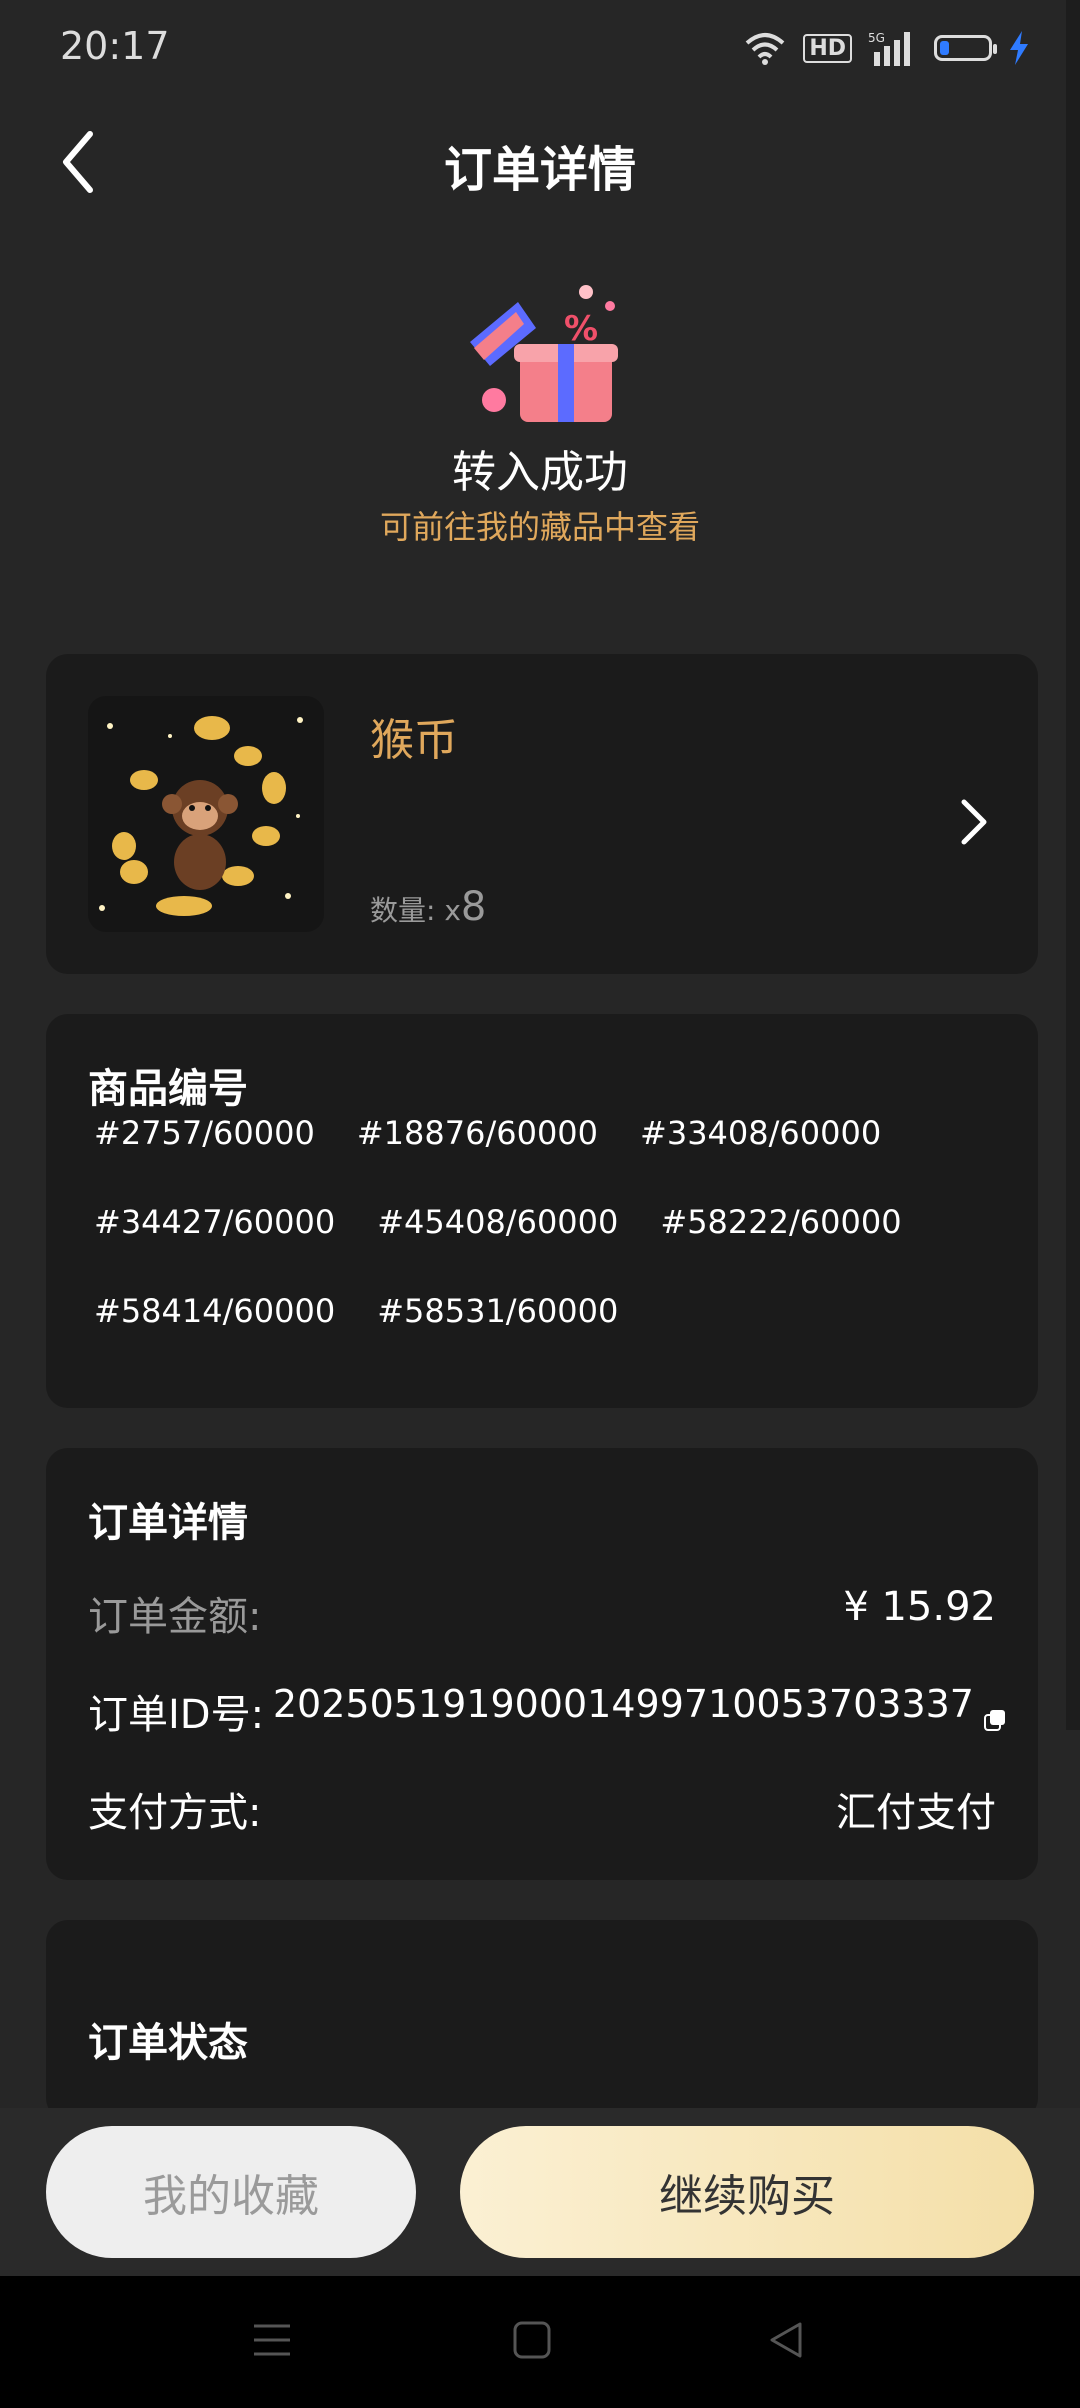 The width and height of the screenshot is (1080, 2408). I want to click on copy-icon, so click(995, 1713).